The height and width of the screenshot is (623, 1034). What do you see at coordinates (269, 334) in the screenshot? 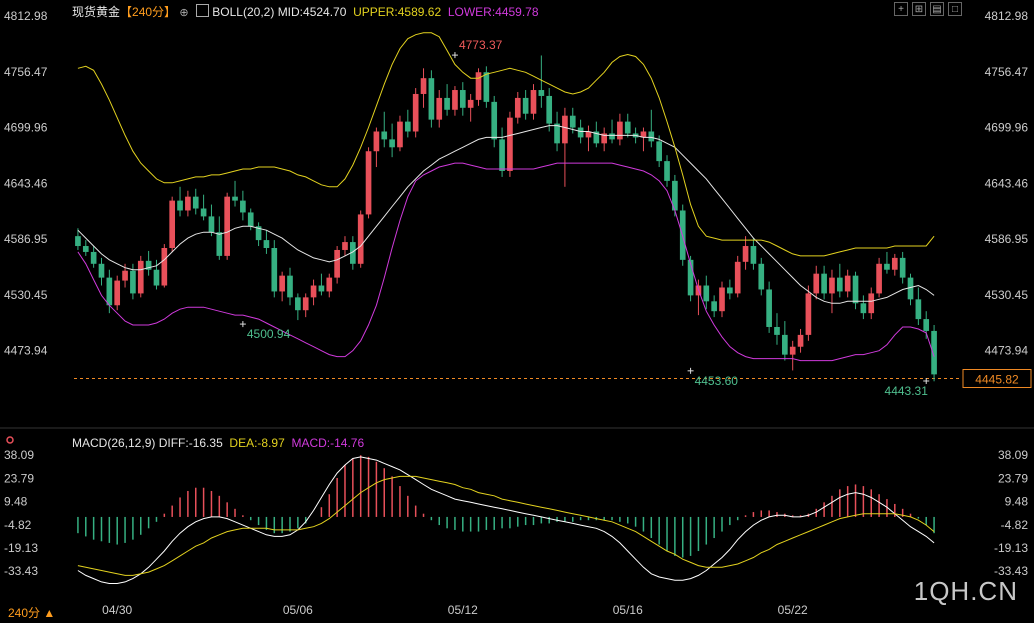
I see `min-price-label: 4500.94` at bounding box center [269, 334].